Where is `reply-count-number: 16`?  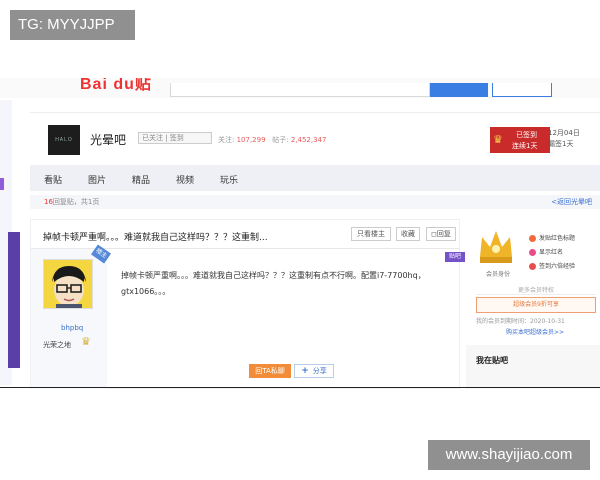 reply-count-number: 16 is located at coordinates (48, 202).